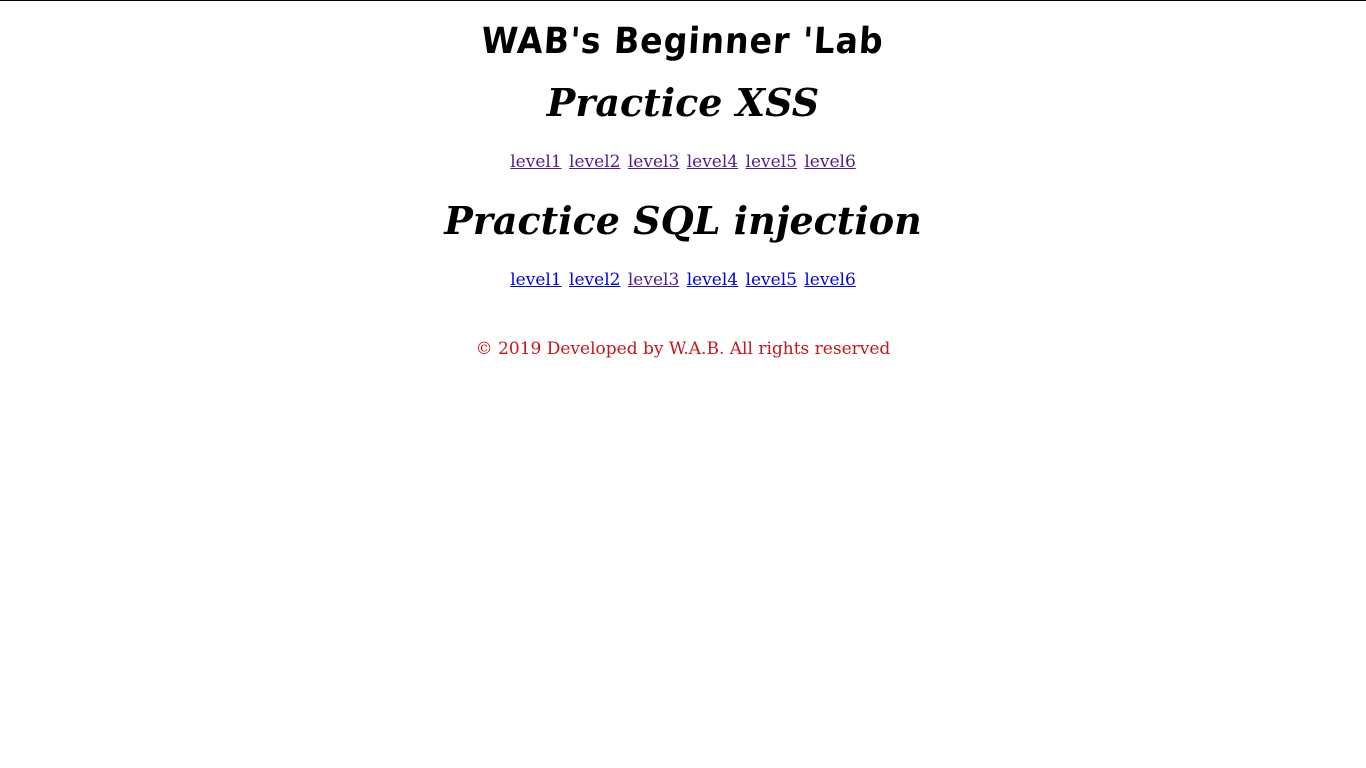  What do you see at coordinates (594, 162) in the screenshot?
I see `xss-level2-link: level2` at bounding box center [594, 162].